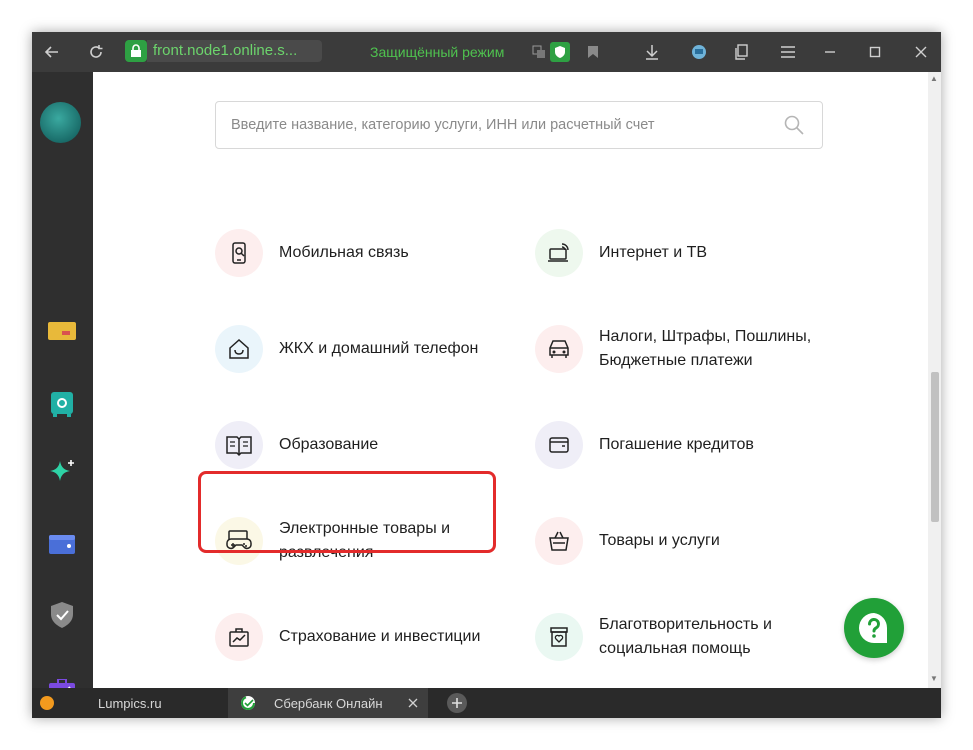 This screenshot has height=750, width=973. What do you see at coordinates (653, 252) in the screenshot?
I see `category-label: Интернет и ТВ` at bounding box center [653, 252].